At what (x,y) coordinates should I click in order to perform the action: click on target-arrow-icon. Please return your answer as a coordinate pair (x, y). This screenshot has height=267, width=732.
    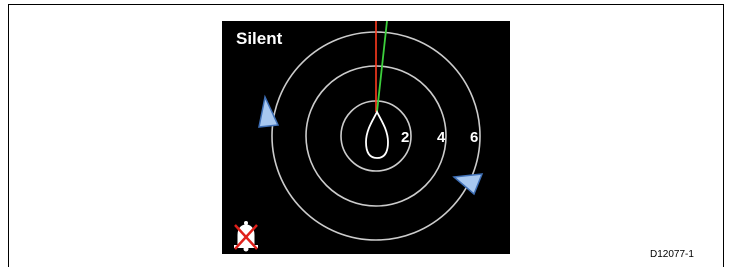
    Looking at the image, I should click on (468, 184).